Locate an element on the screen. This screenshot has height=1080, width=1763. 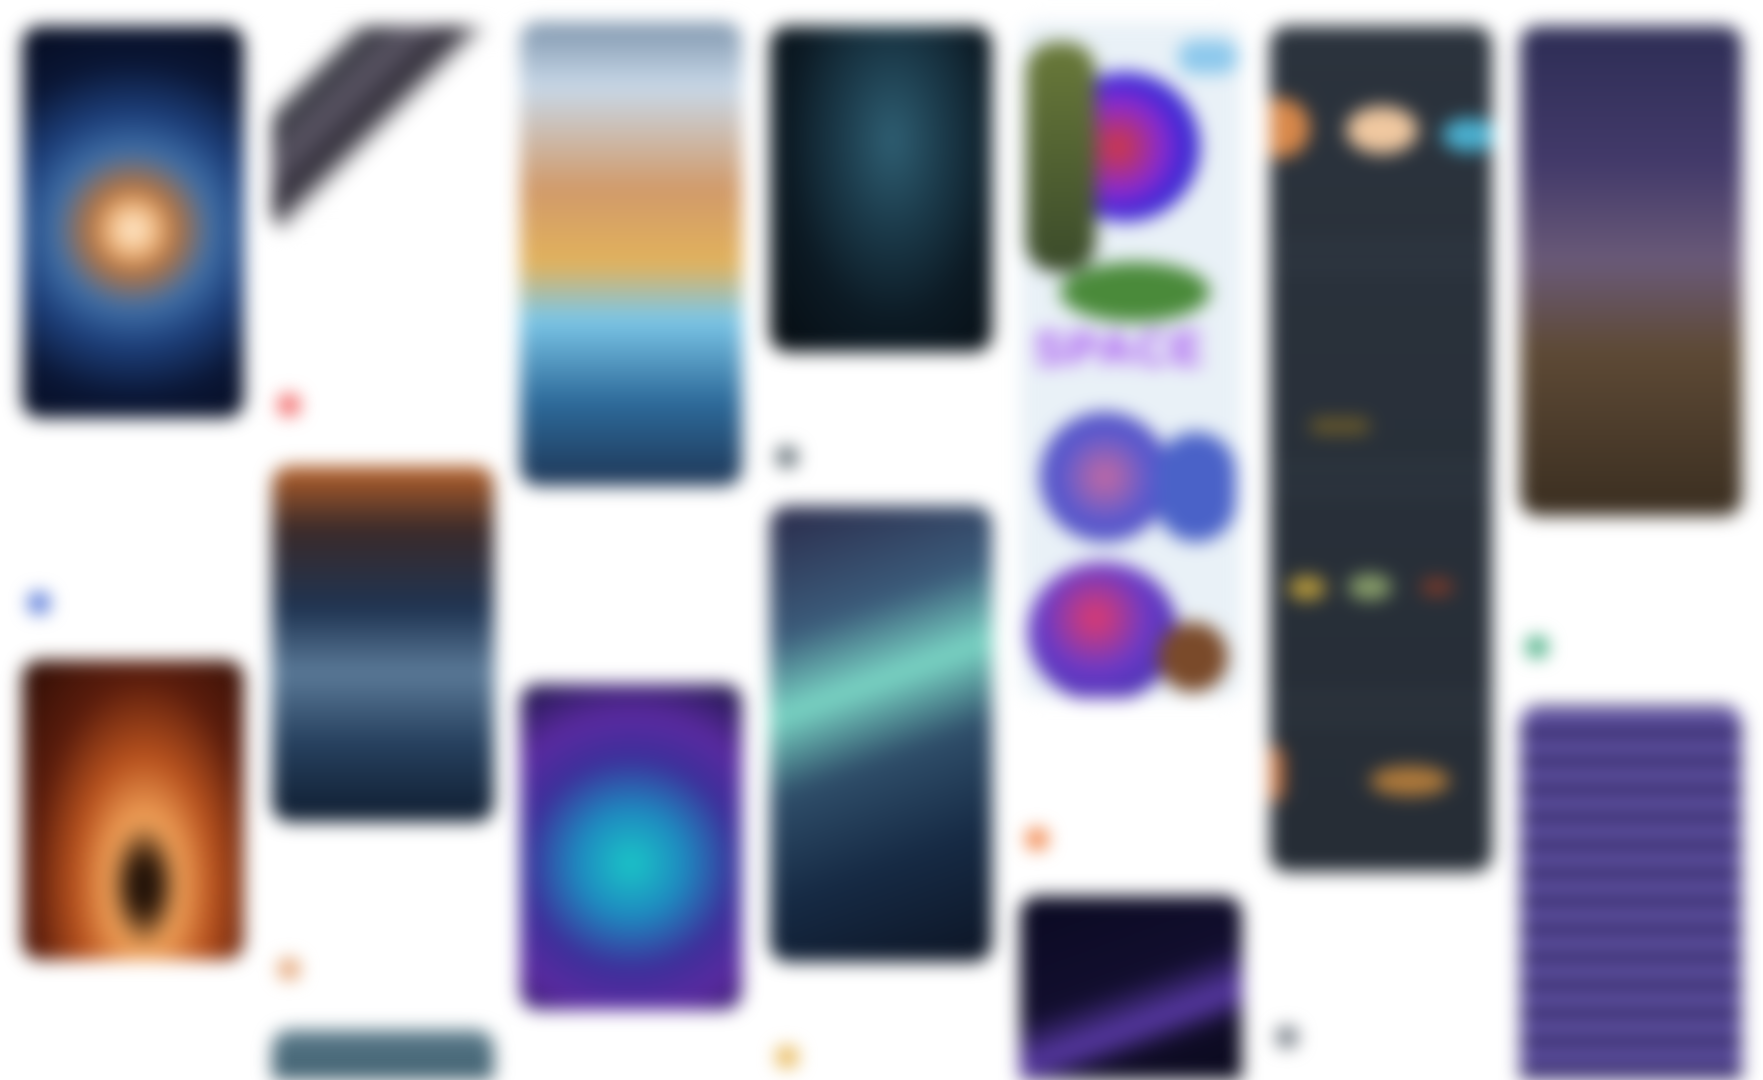
planet-ring-icon is located at coordinates (1410, 781).